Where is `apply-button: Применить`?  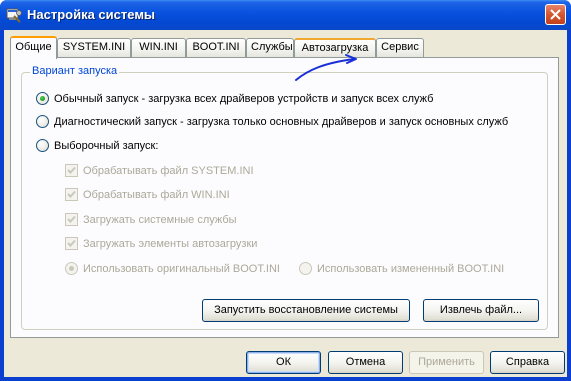 apply-button: Применить is located at coordinates (446, 362).